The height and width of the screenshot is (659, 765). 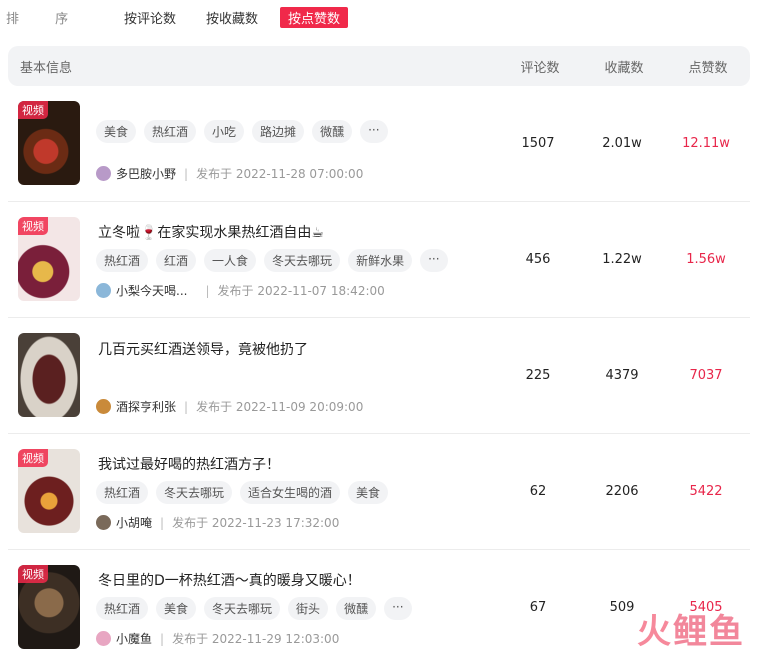 I want to click on like-count: 7037, so click(x=706, y=375).